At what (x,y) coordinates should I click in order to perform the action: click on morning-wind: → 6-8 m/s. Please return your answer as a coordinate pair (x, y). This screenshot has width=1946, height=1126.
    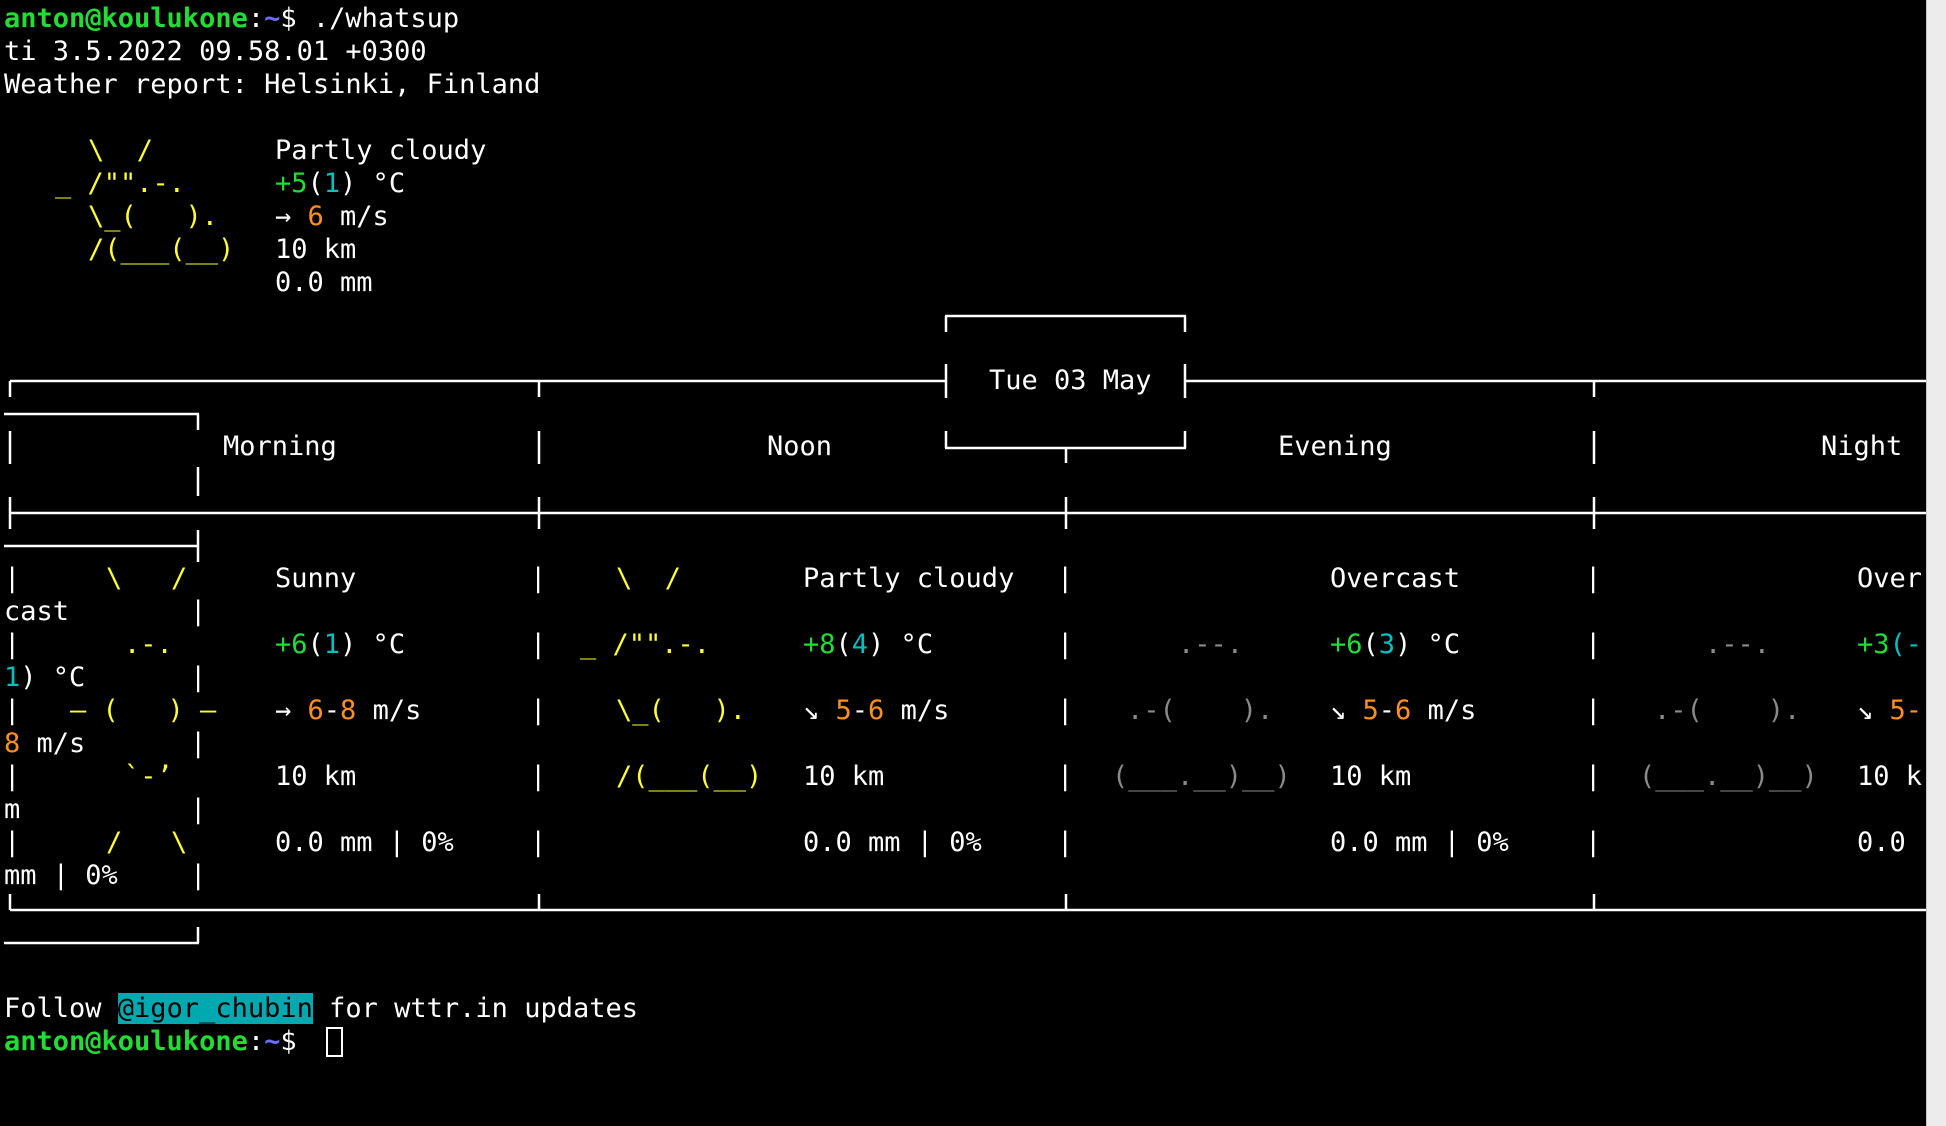
    Looking at the image, I should click on (348, 710).